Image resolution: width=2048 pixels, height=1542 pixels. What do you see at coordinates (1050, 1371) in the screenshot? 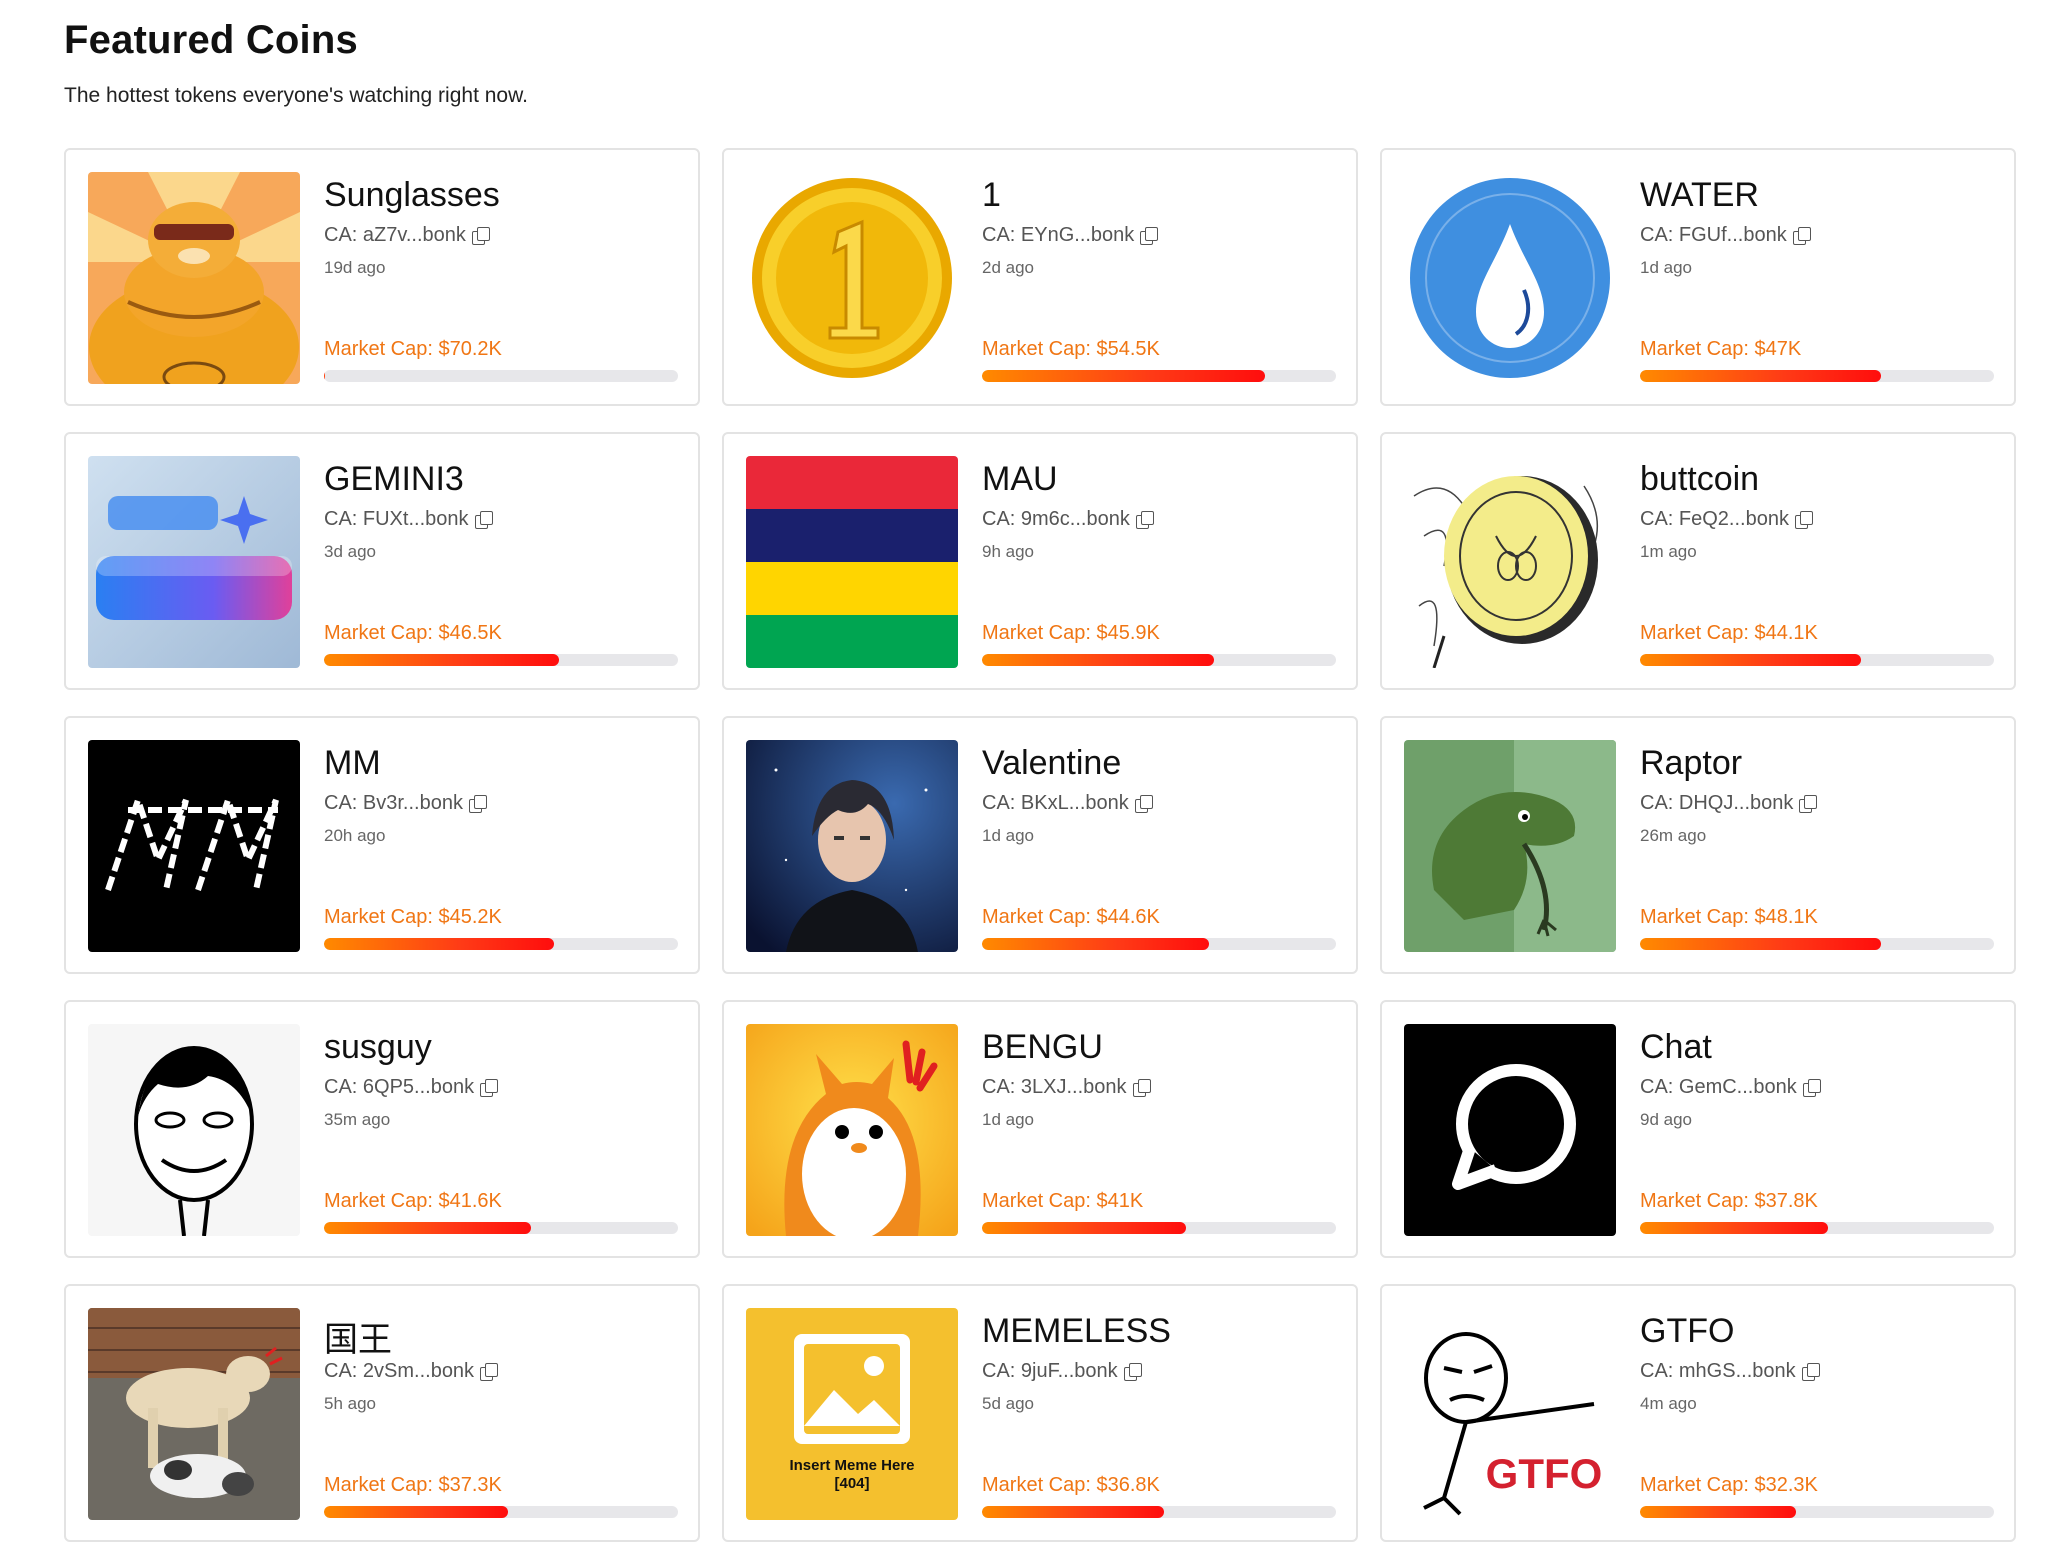
I see `contract-address-text: CA: 9juF...bonk` at bounding box center [1050, 1371].